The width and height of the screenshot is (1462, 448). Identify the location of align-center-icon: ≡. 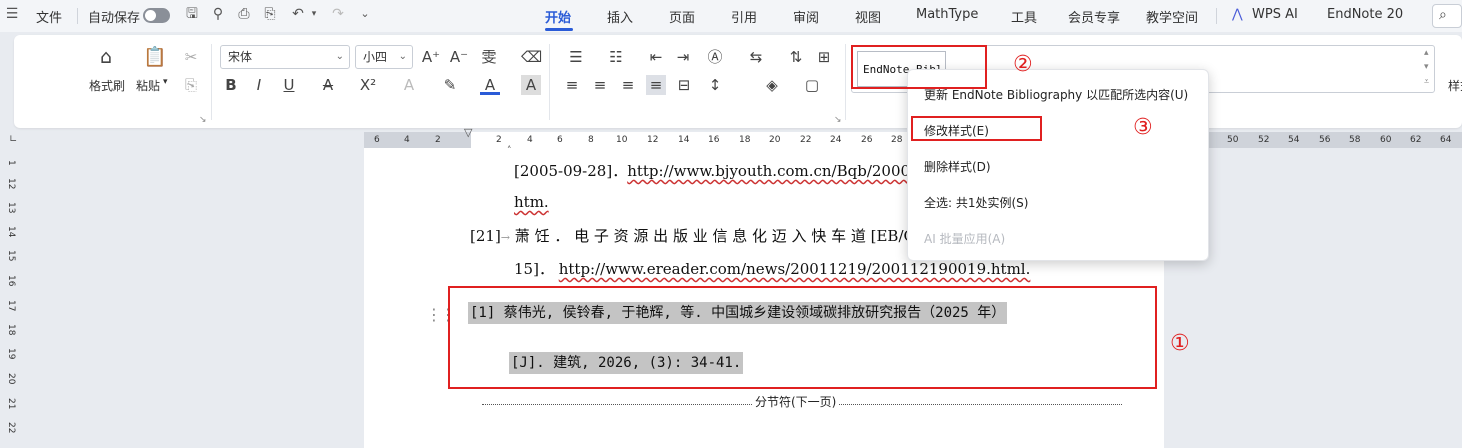
(600, 85).